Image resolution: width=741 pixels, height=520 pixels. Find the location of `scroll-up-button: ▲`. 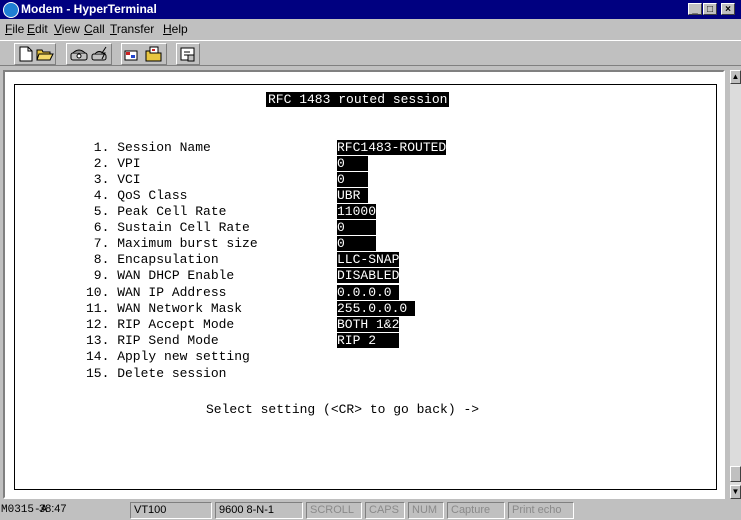

scroll-up-button: ▲ is located at coordinates (735, 77).